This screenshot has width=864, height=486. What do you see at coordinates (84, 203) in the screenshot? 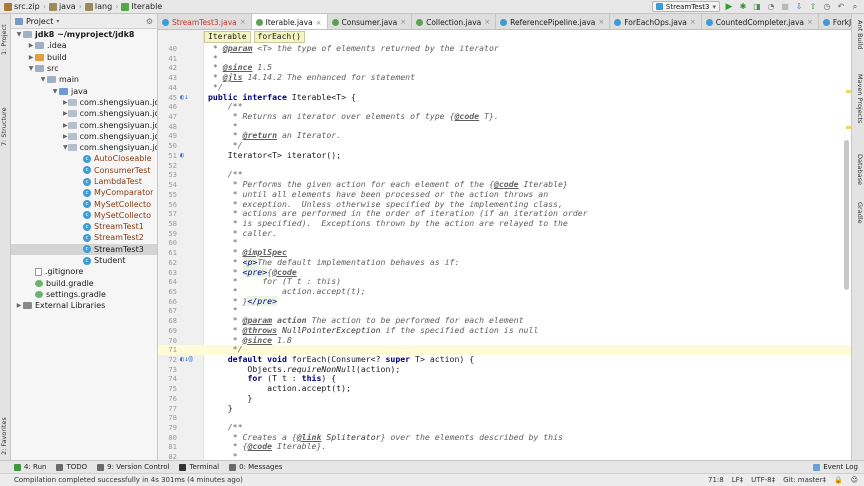
I see `tree-item: c MySetCollecto` at bounding box center [84, 203].